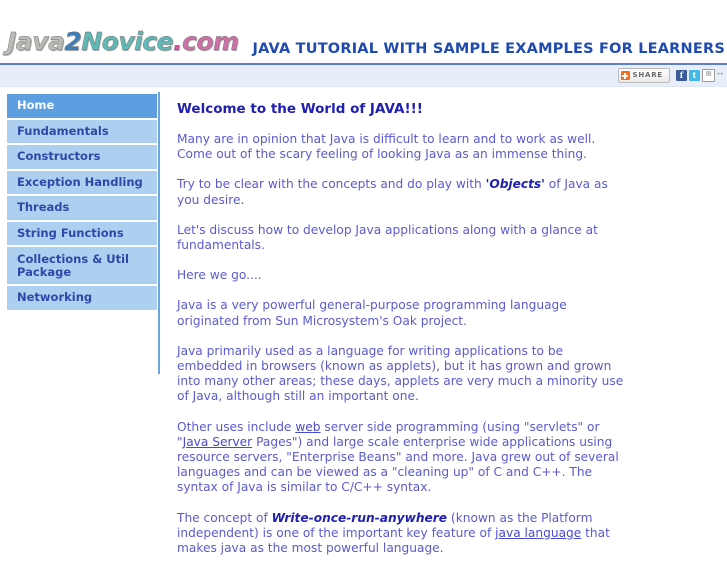  Describe the element at coordinates (82, 158) in the screenshot. I see `sidebar-item-constructors: Constructors` at that location.